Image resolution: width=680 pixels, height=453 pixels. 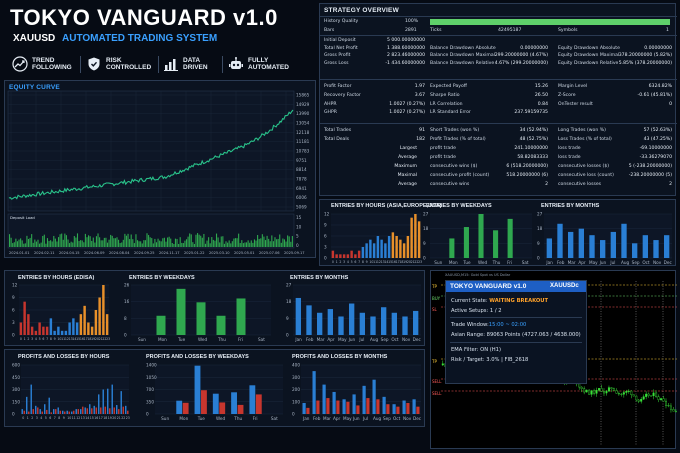 What do you see at coordinates (201, 418) in the screenshot?
I see `x-tick-label: Tue` at bounding box center [201, 418].